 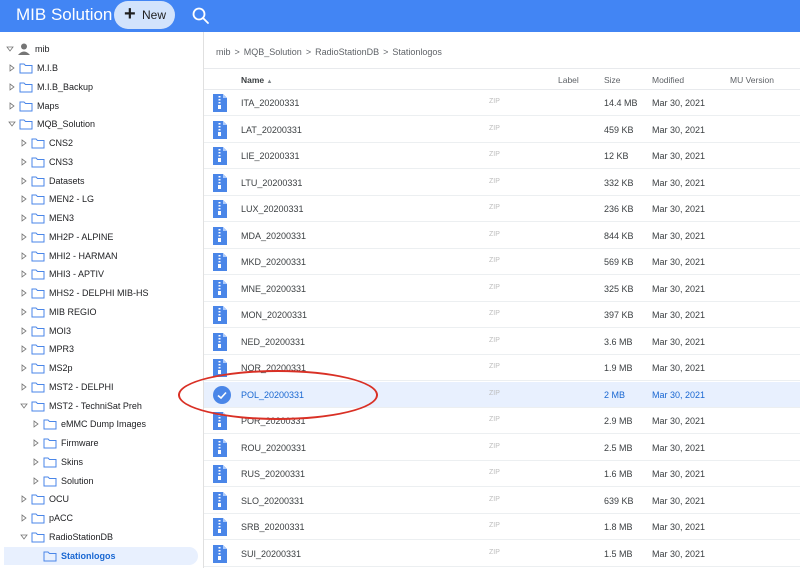 I want to click on tree-item: MS2p, so click(x=101, y=368).